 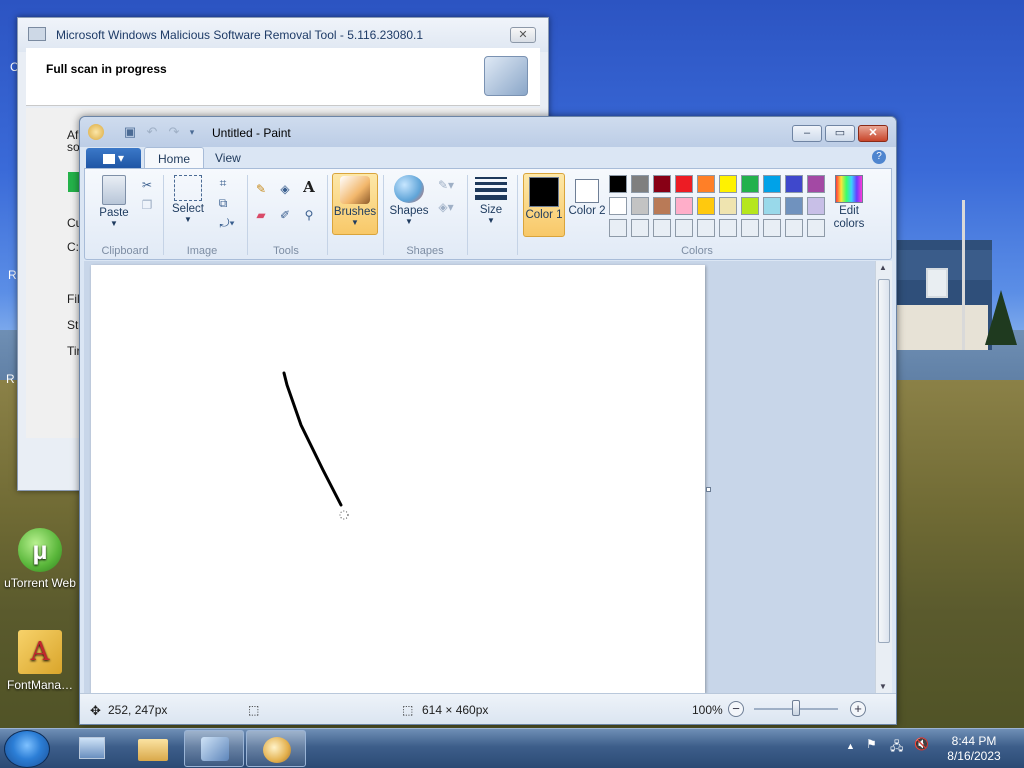 What do you see at coordinates (446, 185) in the screenshot?
I see `outline-icon: ✎▾` at bounding box center [446, 185].